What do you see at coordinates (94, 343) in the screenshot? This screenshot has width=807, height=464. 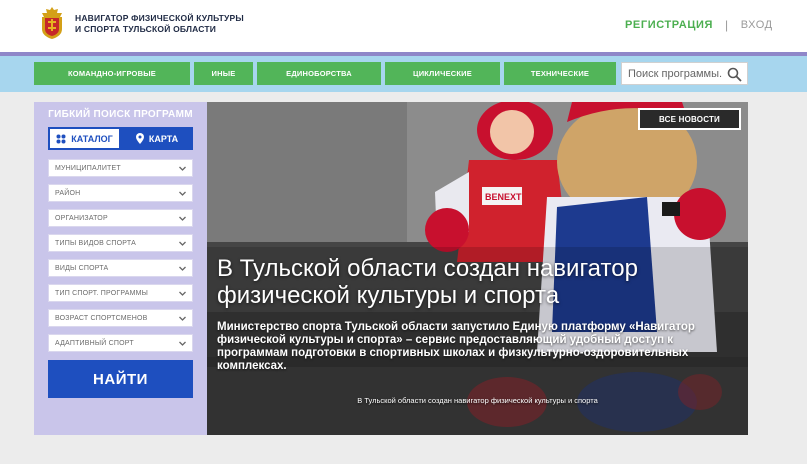 I see `filter-label: АДАПТИВНЫЙ СПОРТ` at bounding box center [94, 343].